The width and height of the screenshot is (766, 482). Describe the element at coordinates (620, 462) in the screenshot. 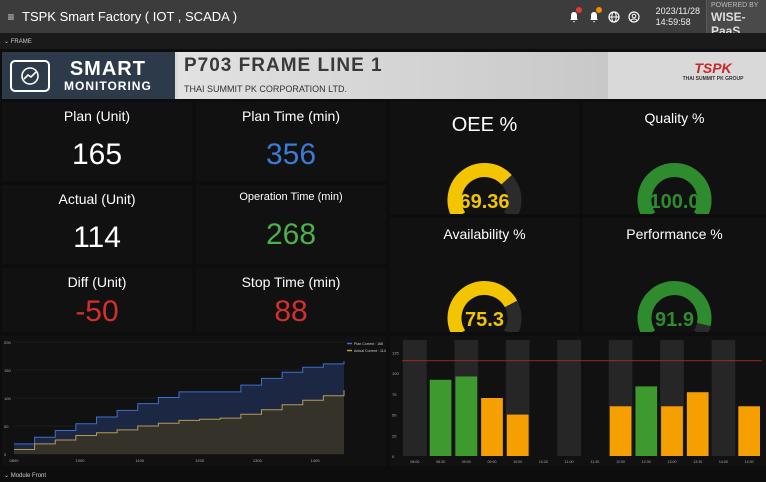

I see `x-tick-label: 12:00` at that location.